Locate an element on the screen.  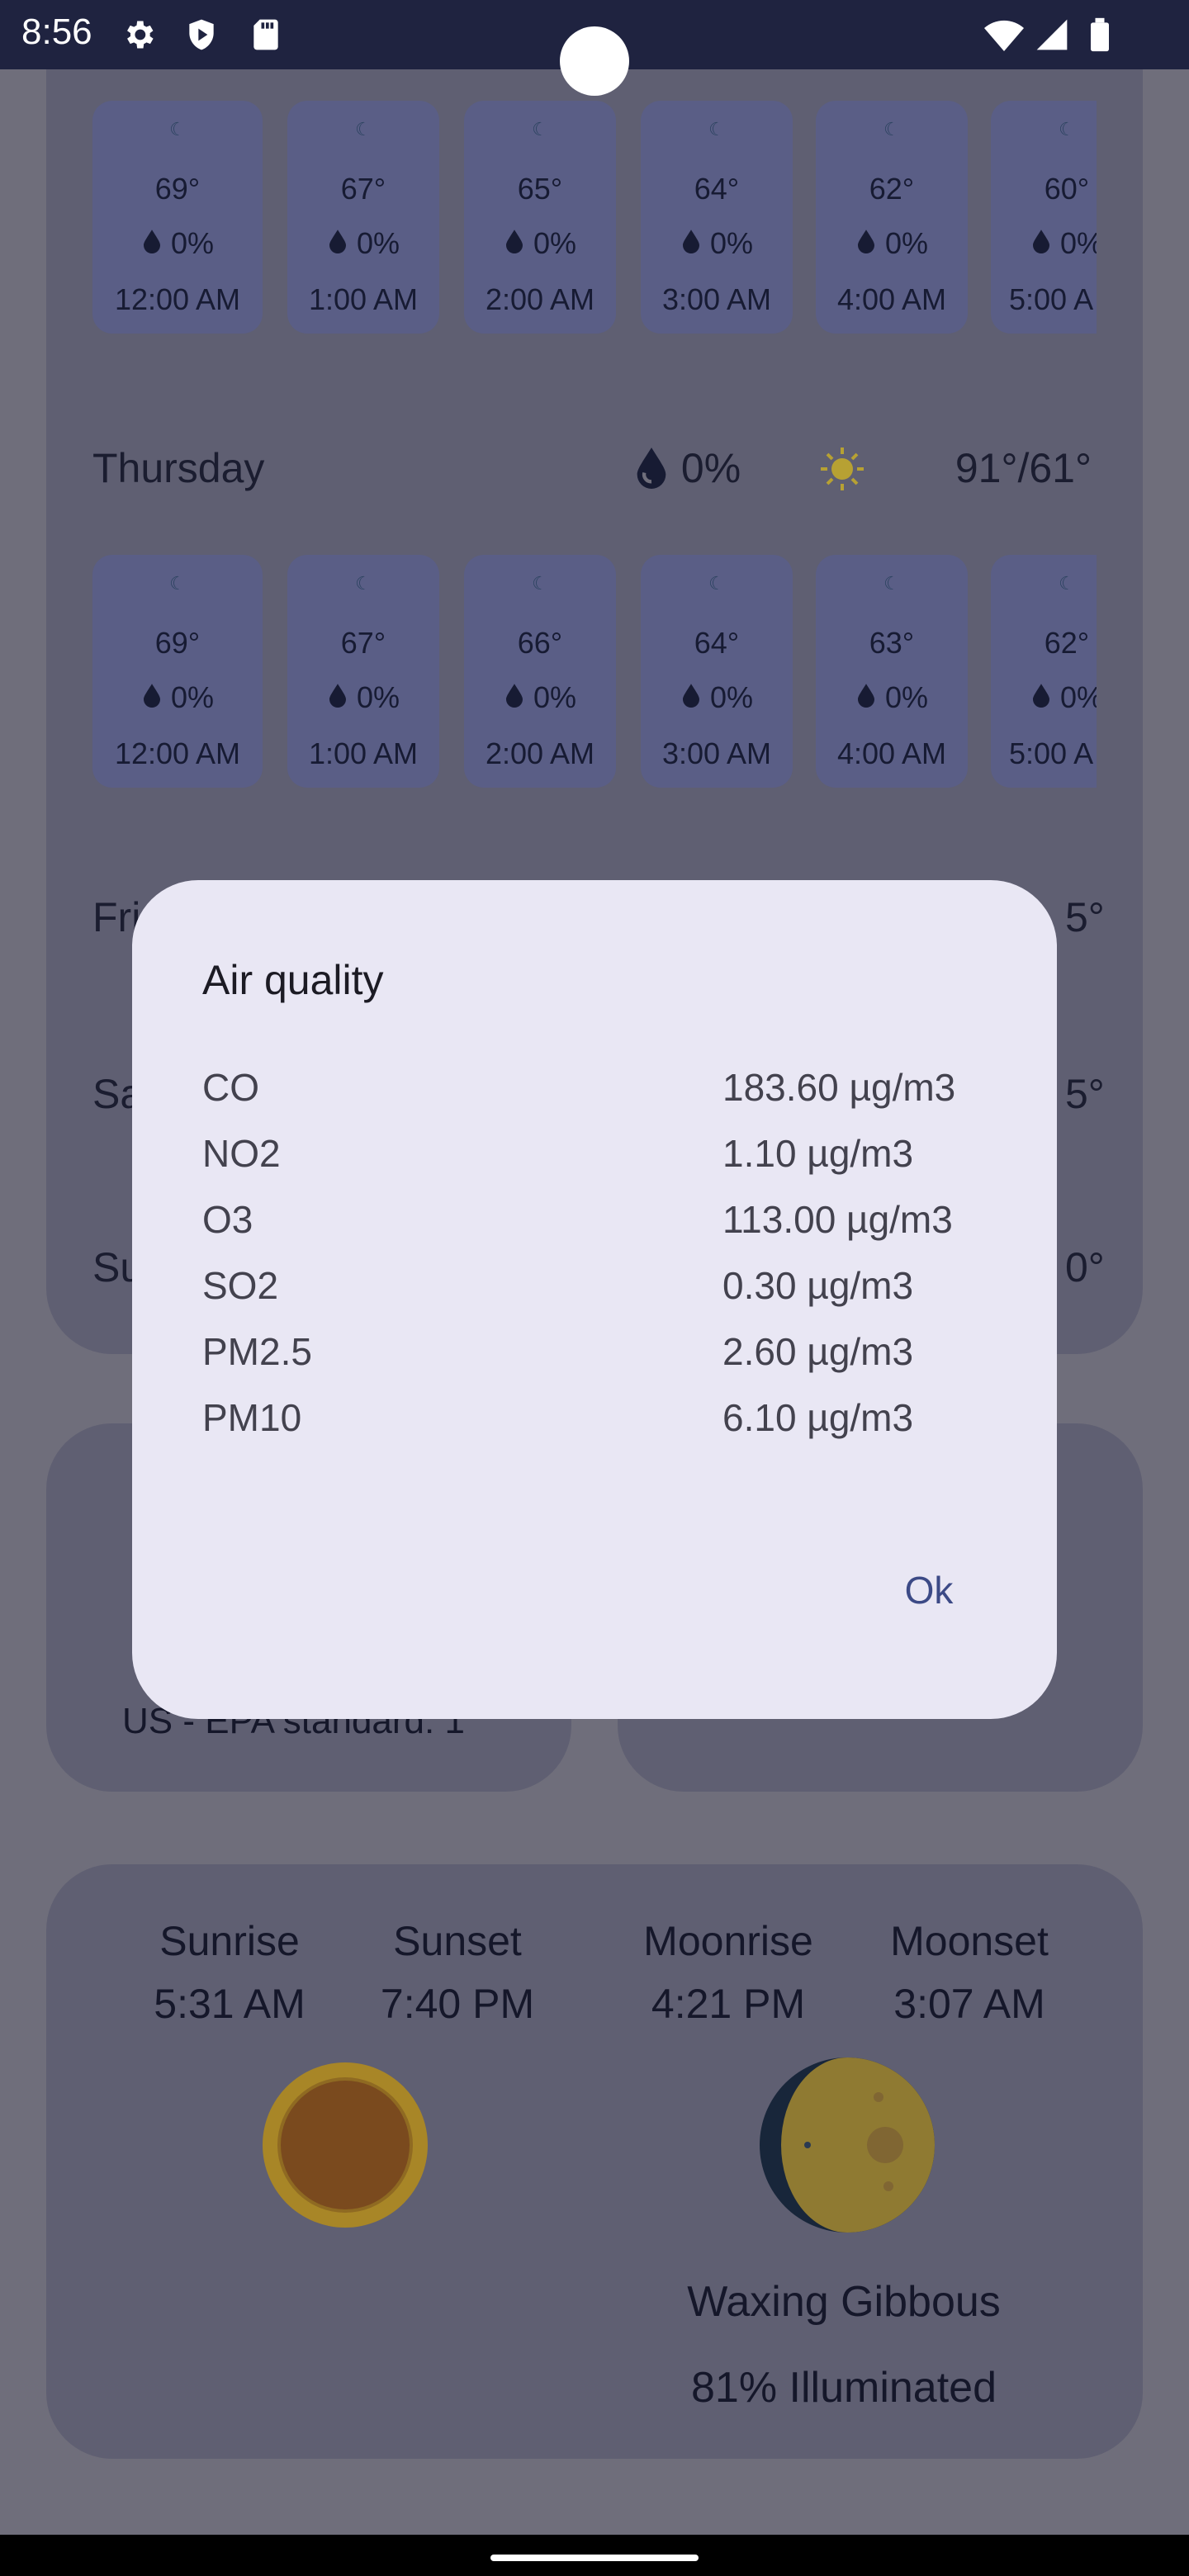
pollutant-value: 113.00 µg/m3 is located at coordinates (837, 1219).